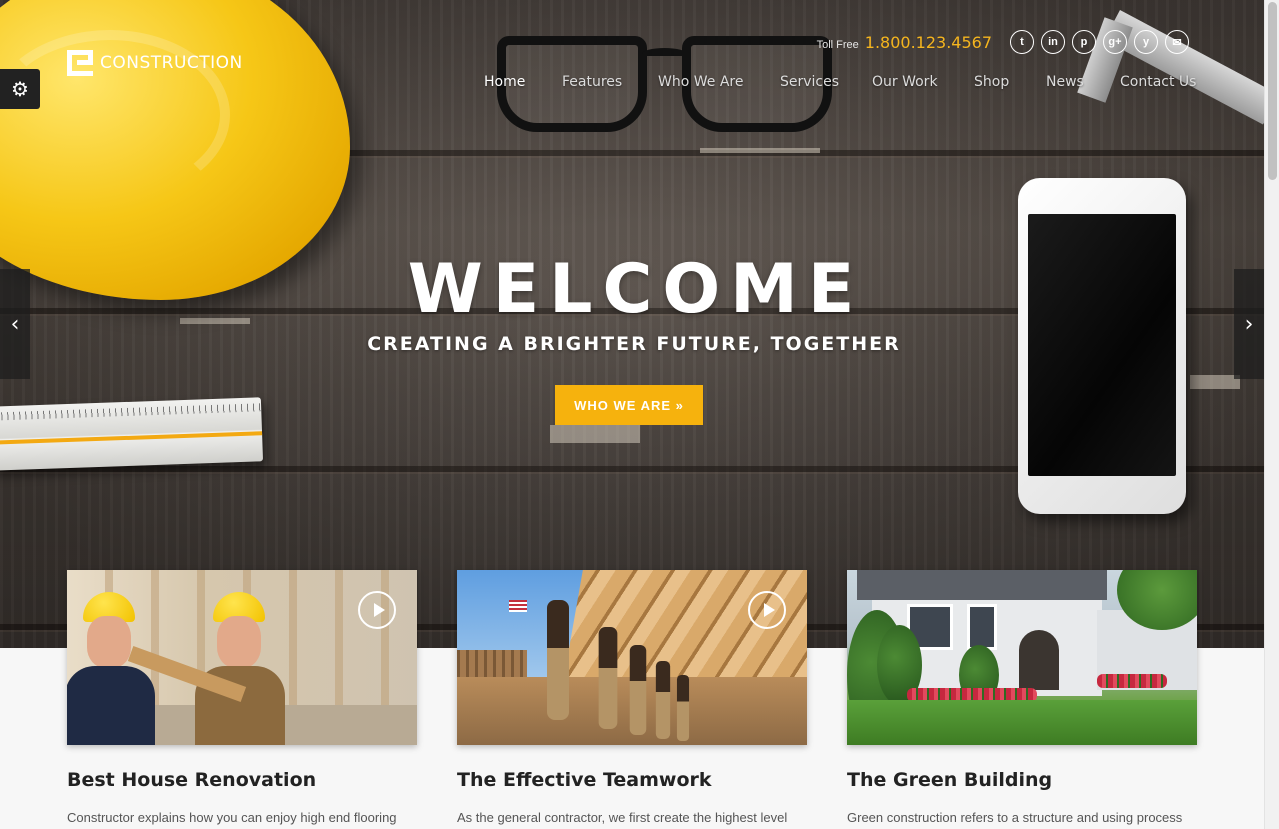 The height and width of the screenshot is (829, 1279). I want to click on logo-mark-icon, so click(80, 63).